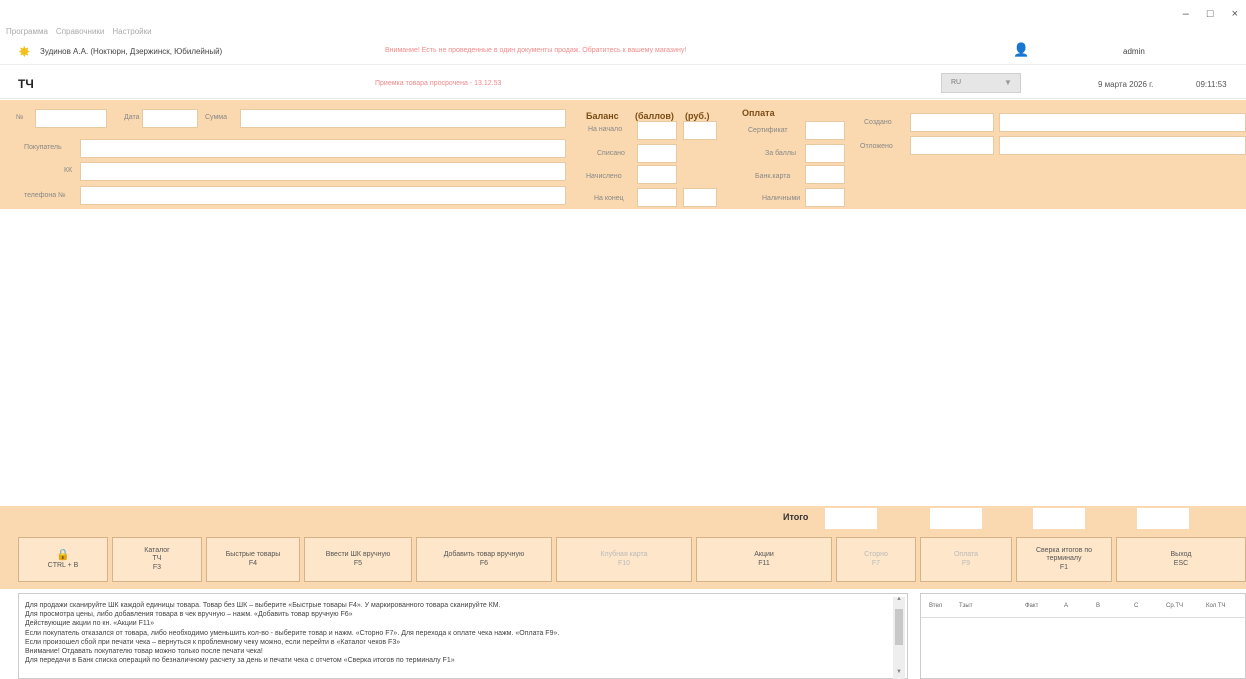 This screenshot has width=1246, height=679. Describe the element at coordinates (602, 116) in the screenshot. I see `balance-header: Баланс` at that location.